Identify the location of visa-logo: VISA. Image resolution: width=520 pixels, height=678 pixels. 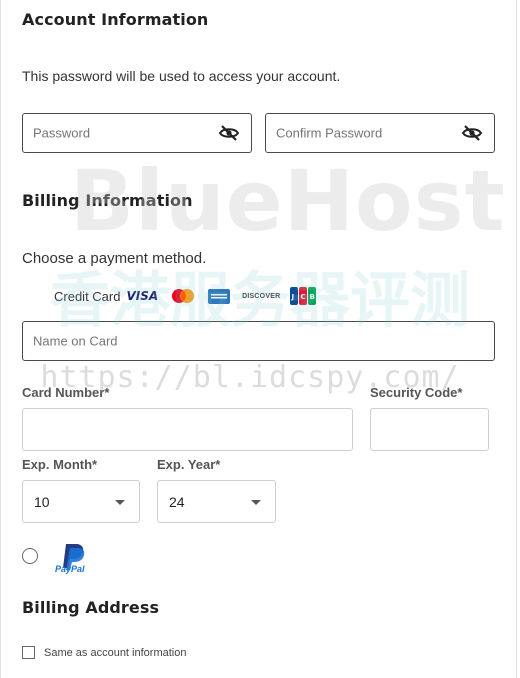
(142, 296).